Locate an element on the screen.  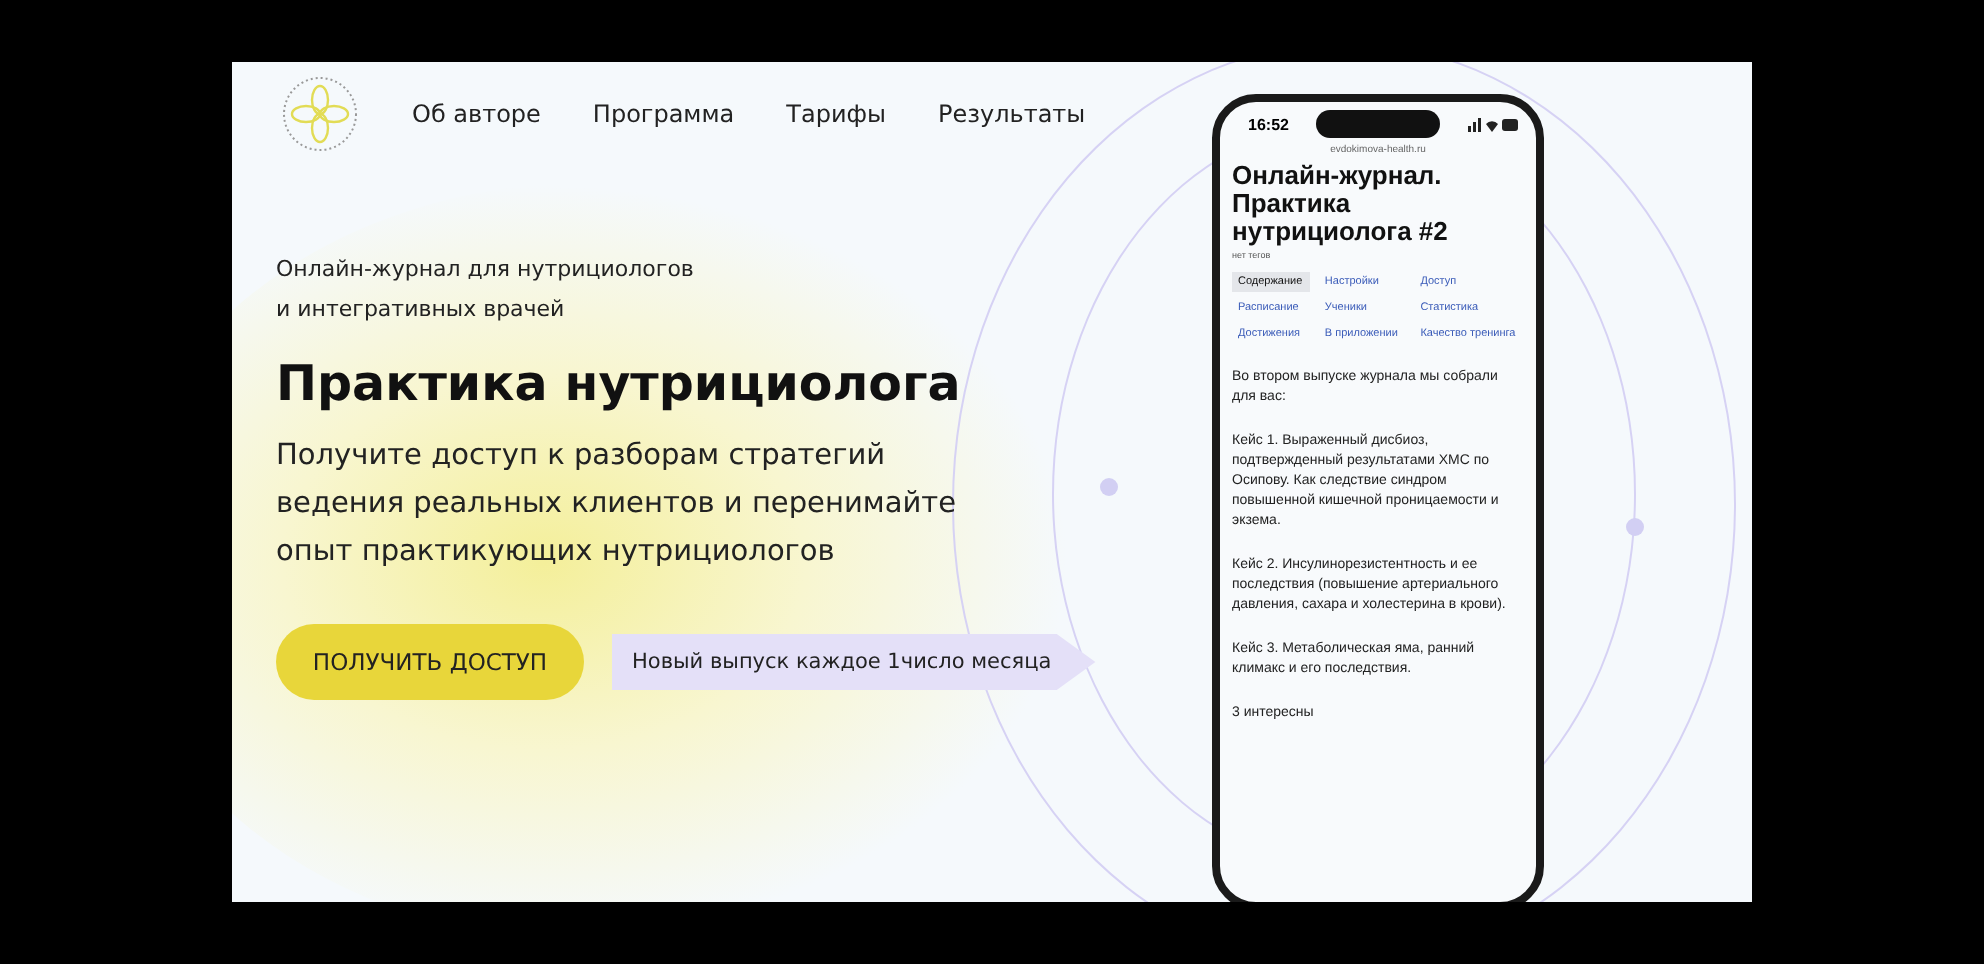
nav-link: Тарифы is located at coordinates (836, 114).